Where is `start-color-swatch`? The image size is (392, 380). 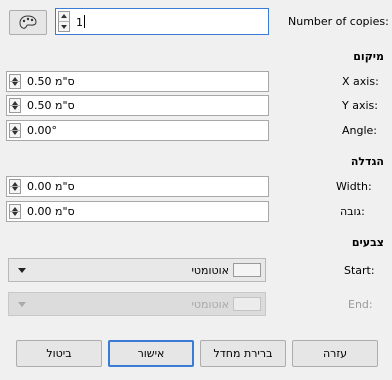
start-color-swatch is located at coordinates (247, 270).